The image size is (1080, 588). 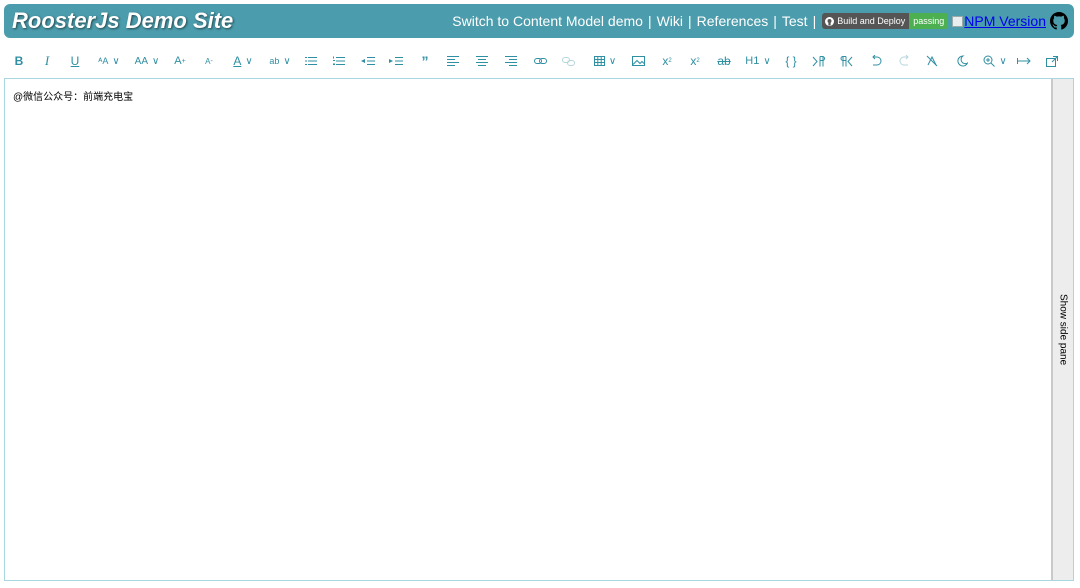 I want to click on numbered-list-icon, so click(x=339, y=60).